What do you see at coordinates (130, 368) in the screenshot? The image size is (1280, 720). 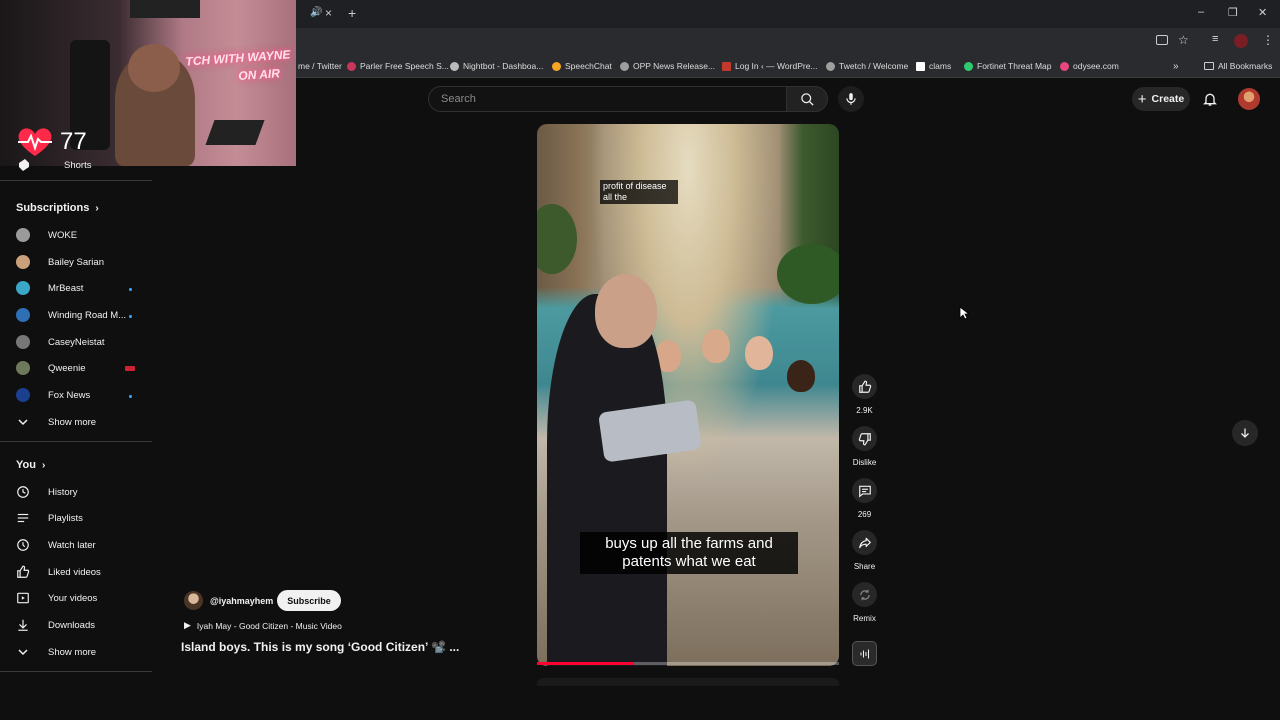 I see `live-icon` at bounding box center [130, 368].